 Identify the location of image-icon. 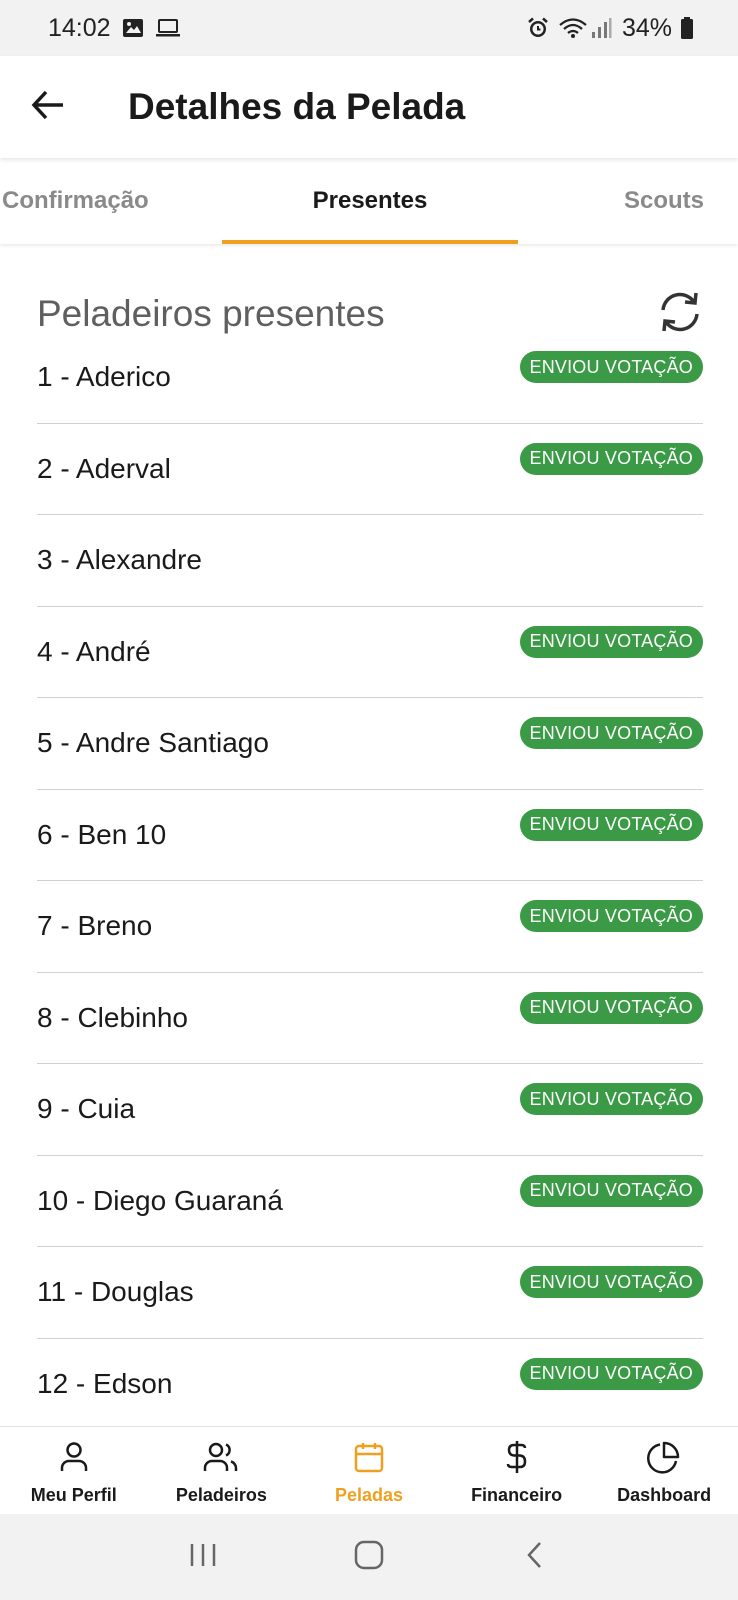
(133, 28).